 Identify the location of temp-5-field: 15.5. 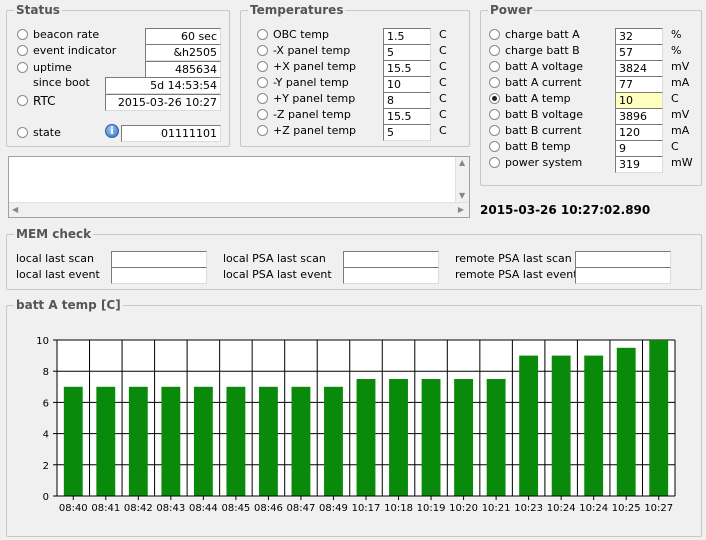
(407, 116).